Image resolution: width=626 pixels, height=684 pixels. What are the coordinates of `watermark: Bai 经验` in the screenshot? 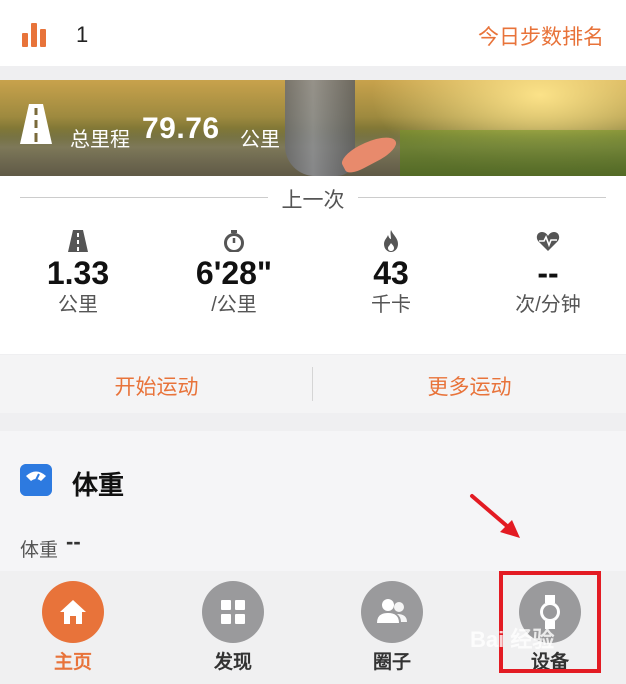 It's located at (512, 639).